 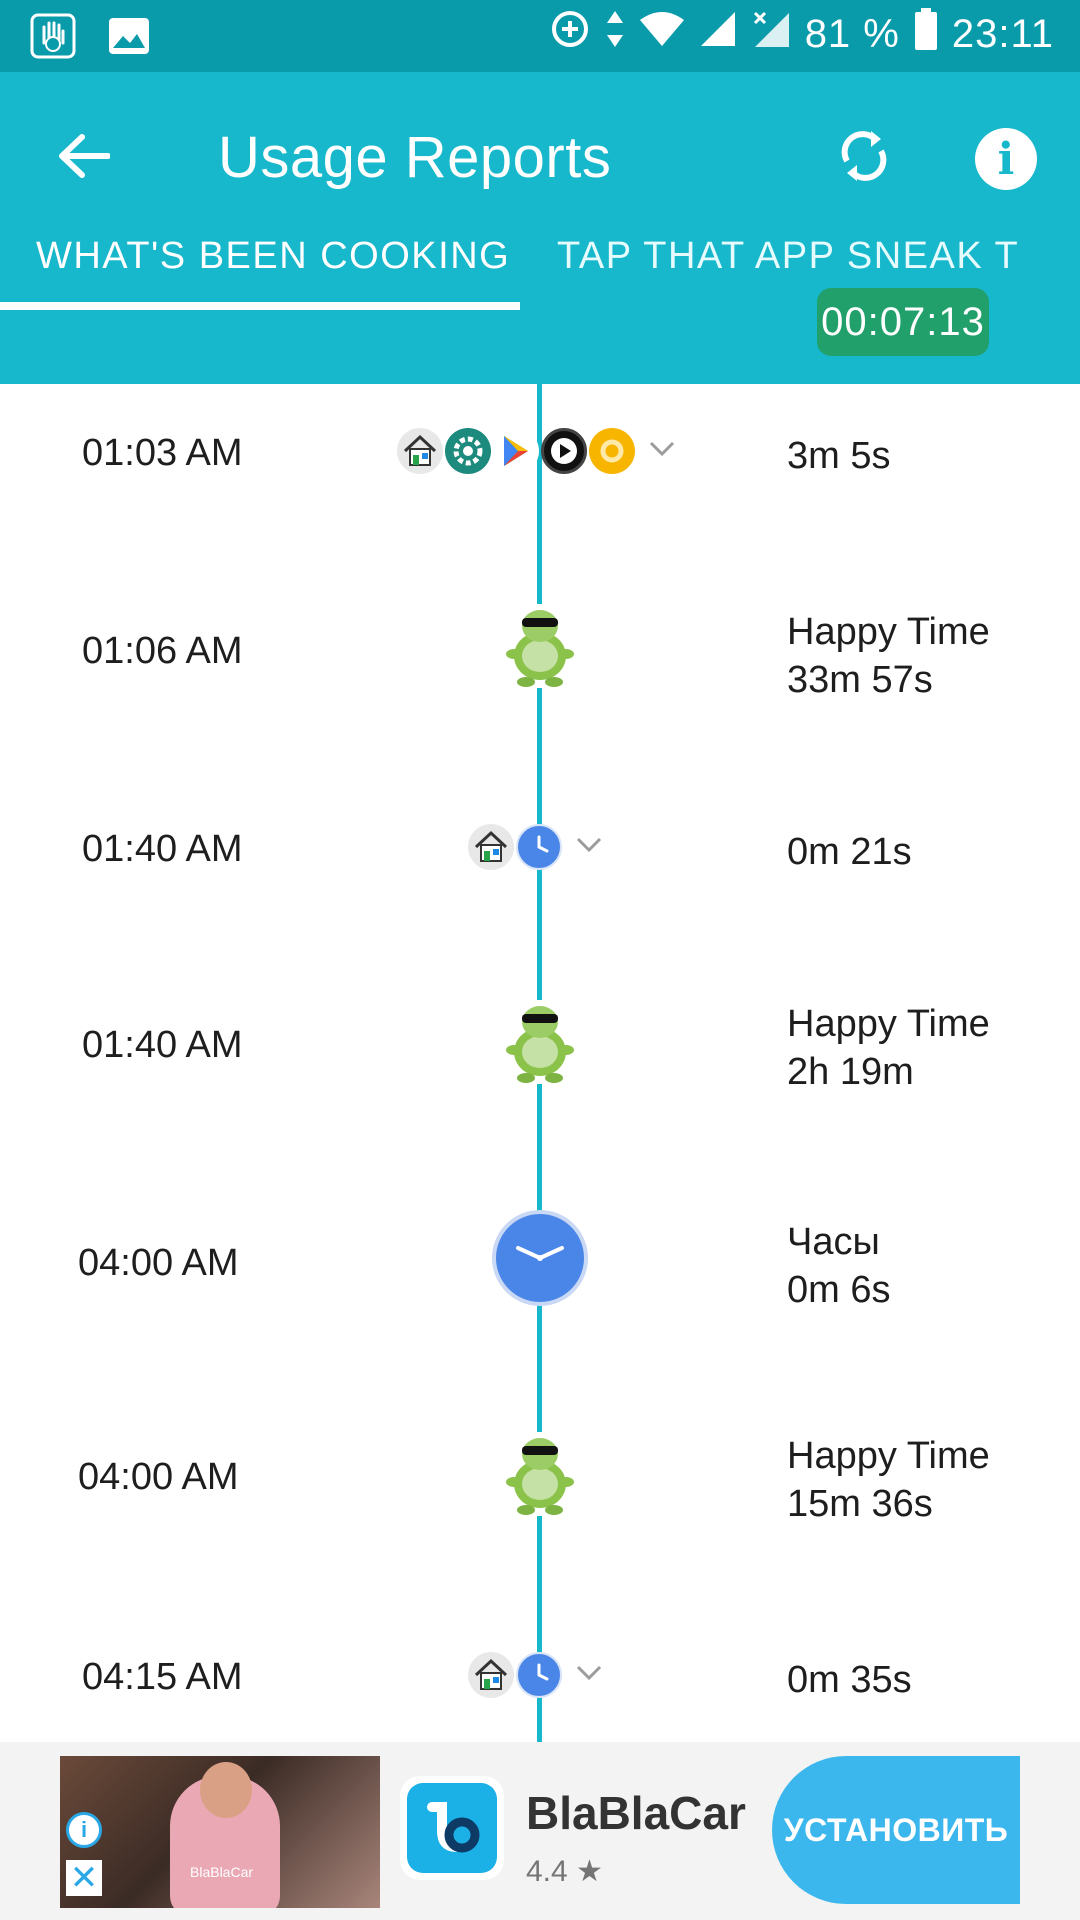 I want to click on player-icon, so click(x=564, y=451).